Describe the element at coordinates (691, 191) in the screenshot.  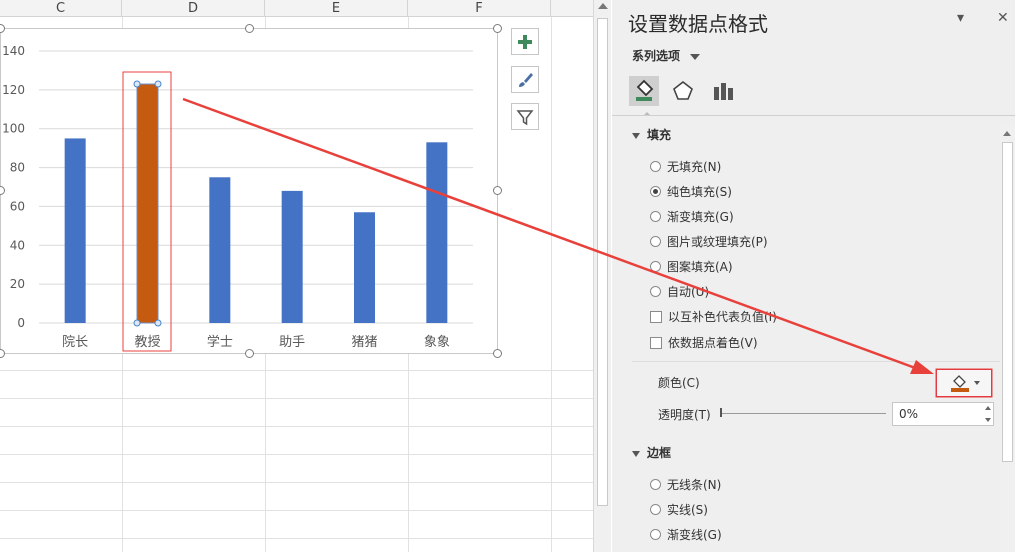
I see `fill-option-solid: 纯色填充(S)` at that location.